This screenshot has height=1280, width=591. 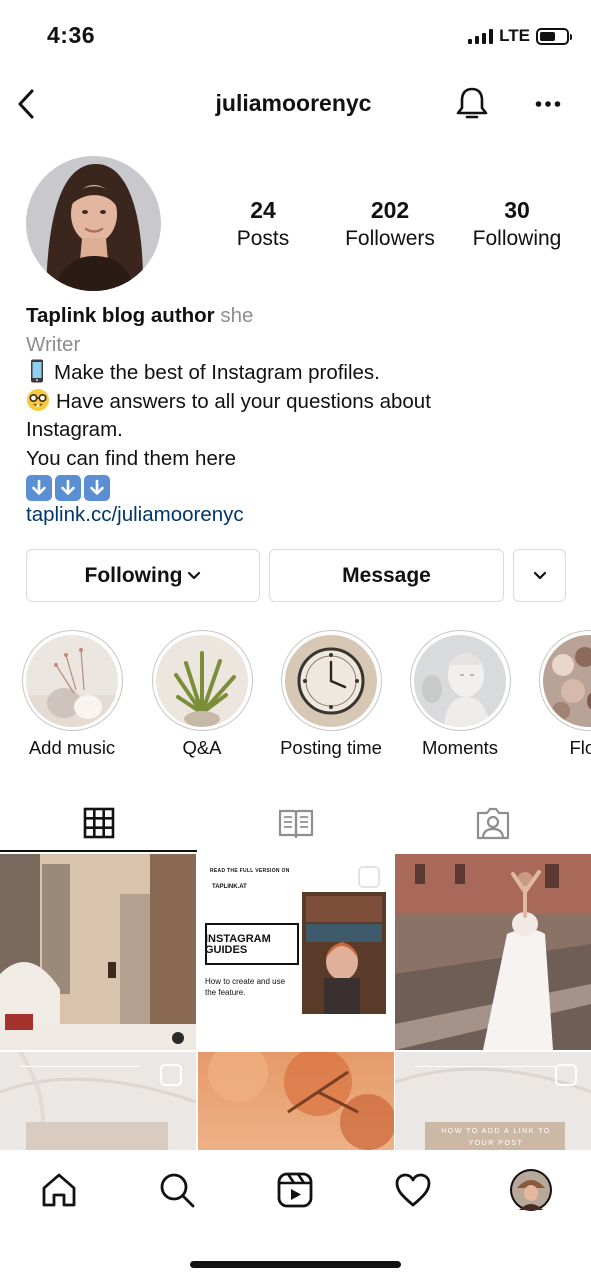 I want to click on highlight-moments: Moments, so click(x=460, y=694).